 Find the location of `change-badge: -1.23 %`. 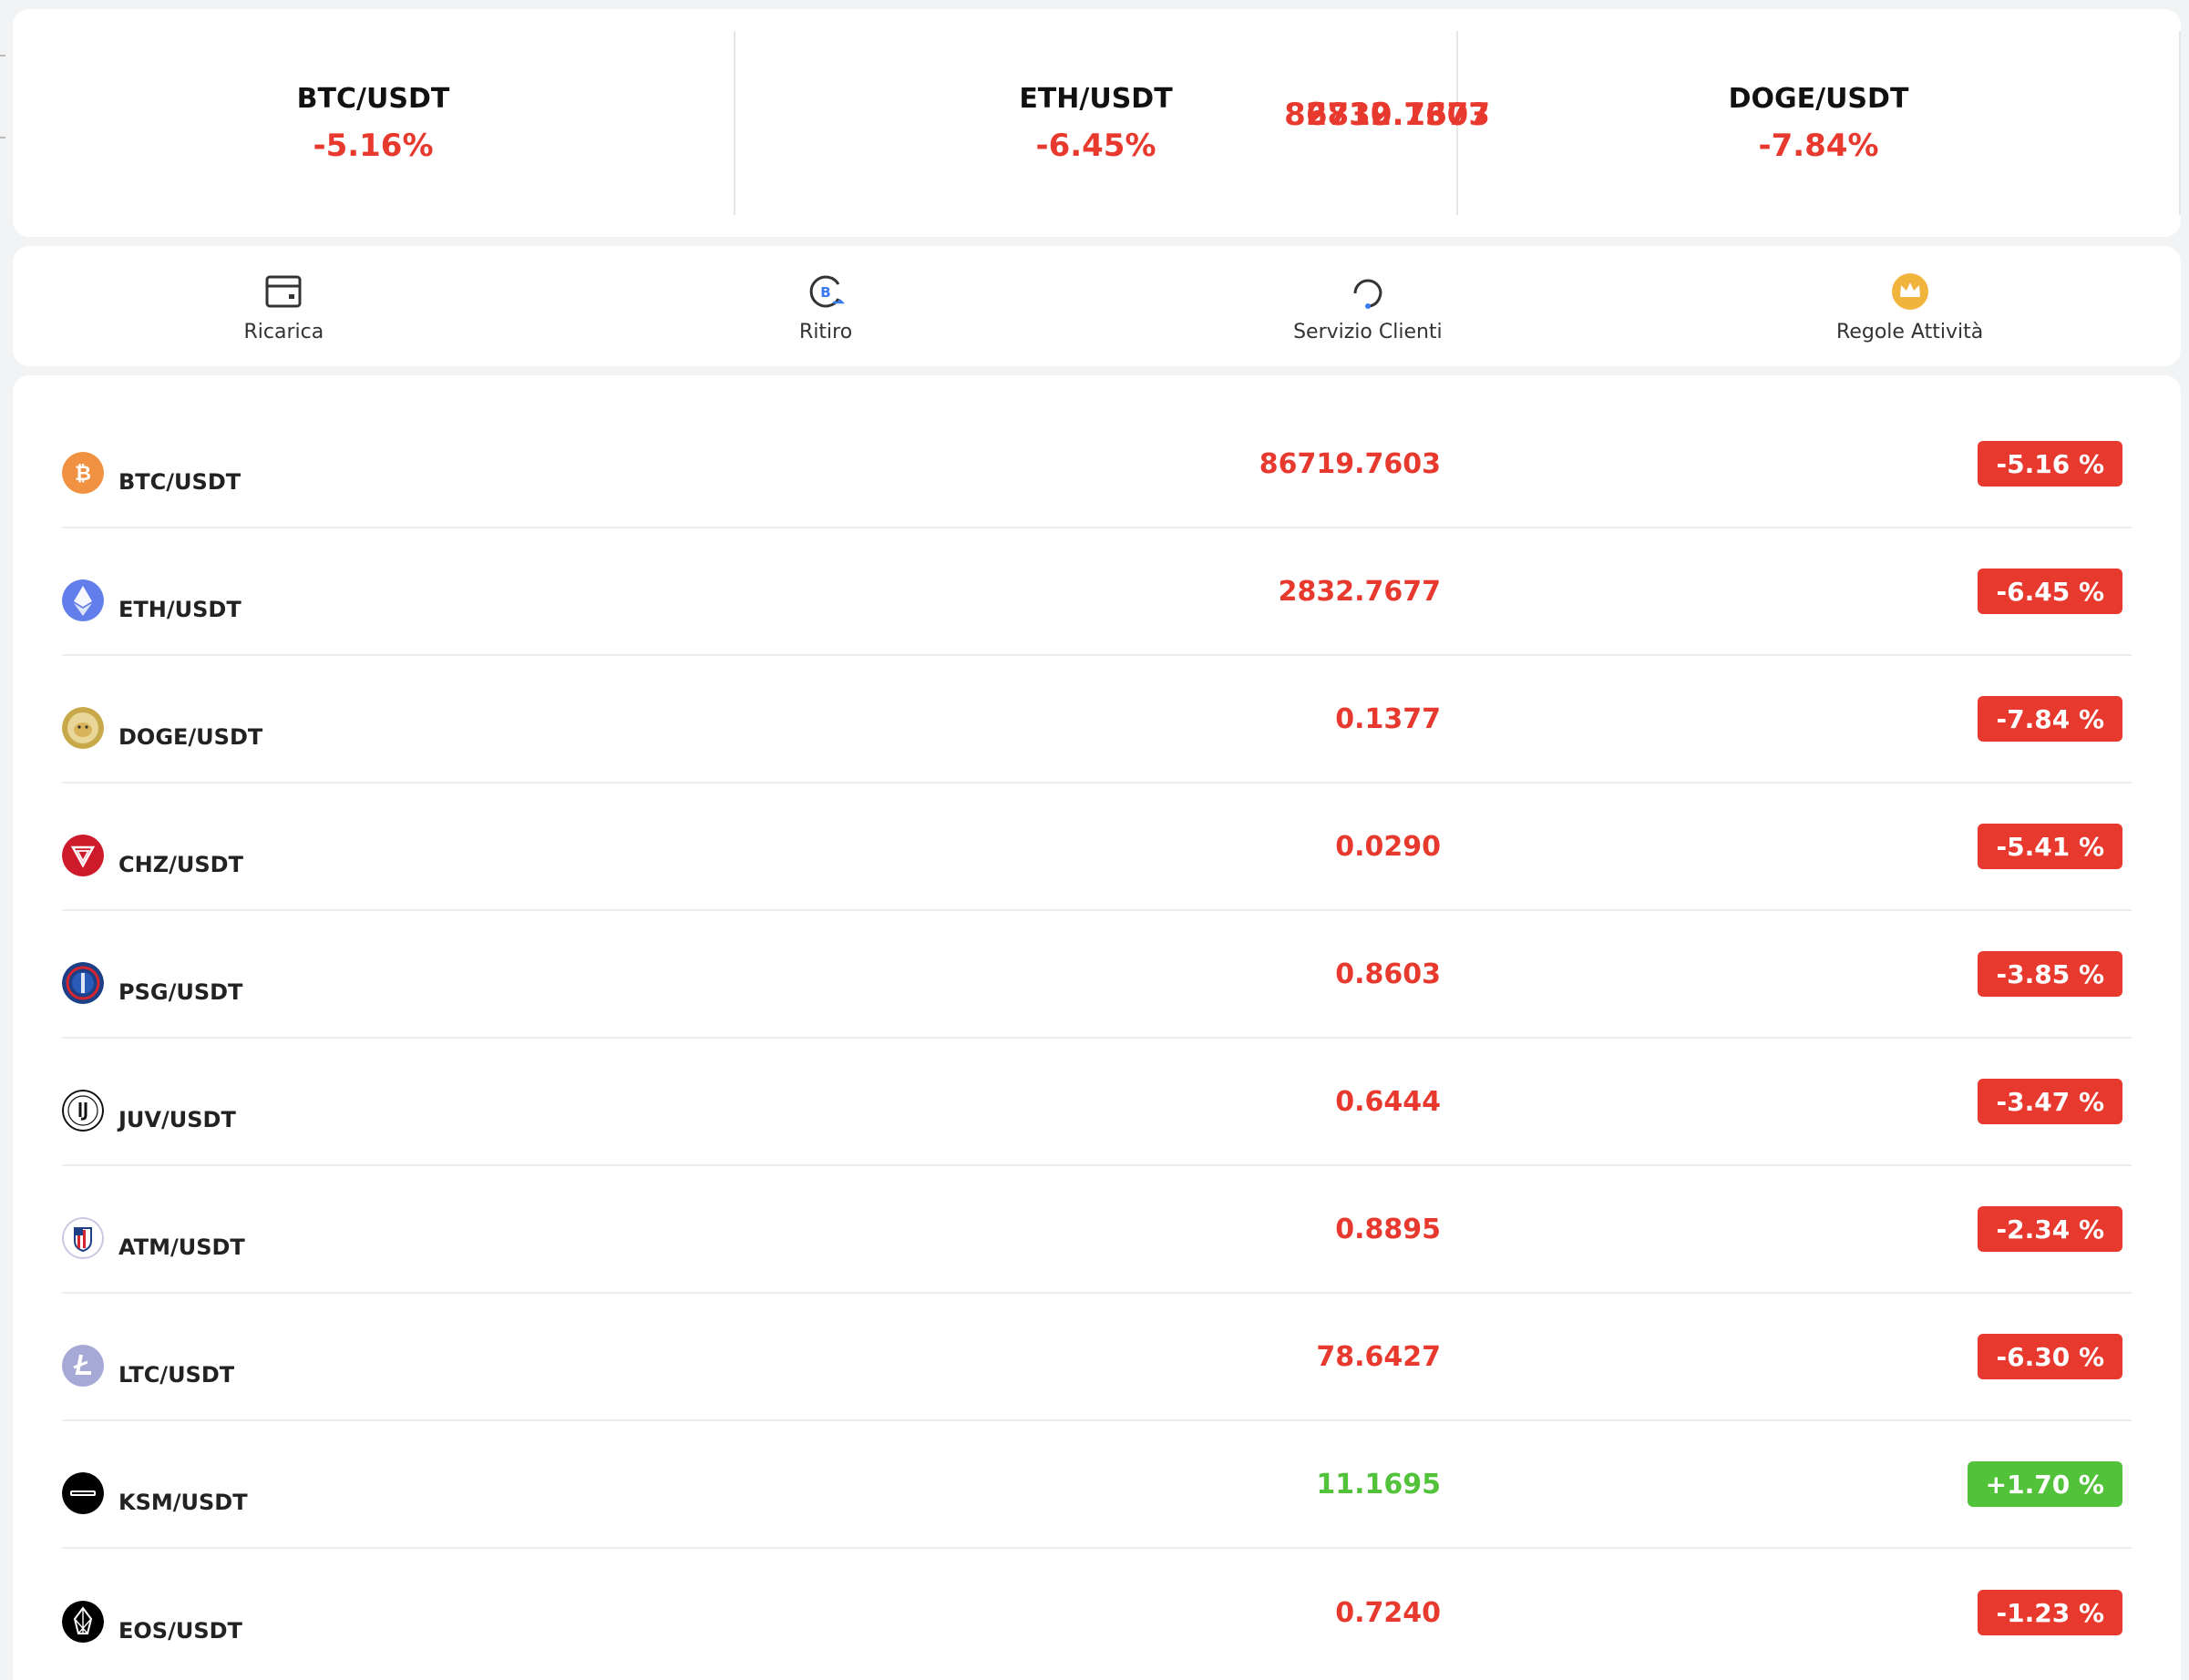

change-badge: -1.23 % is located at coordinates (2050, 1613).